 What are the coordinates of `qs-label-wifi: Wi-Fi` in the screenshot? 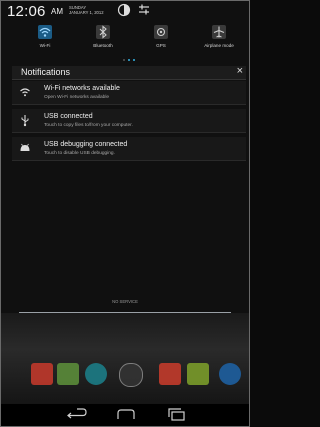 It's located at (45, 45).